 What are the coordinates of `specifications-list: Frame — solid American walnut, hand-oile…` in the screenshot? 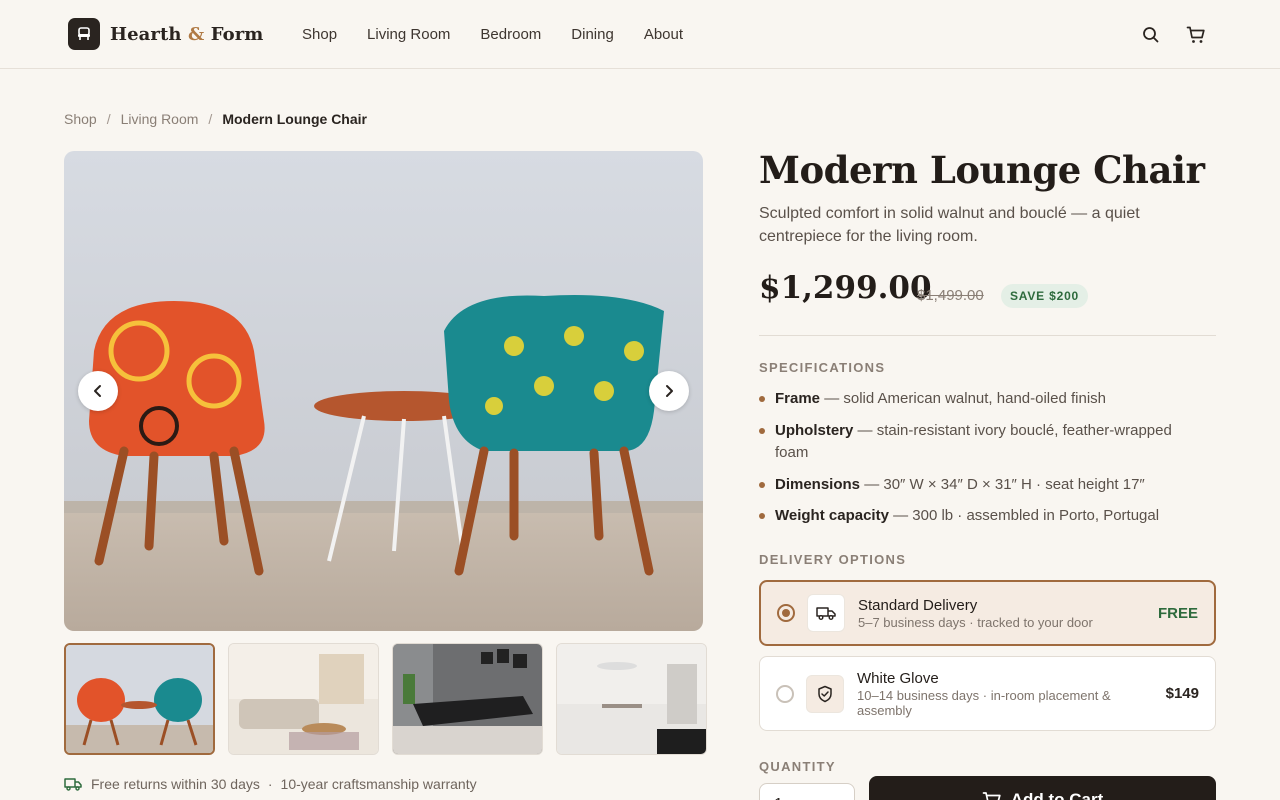 It's located at (979, 457).